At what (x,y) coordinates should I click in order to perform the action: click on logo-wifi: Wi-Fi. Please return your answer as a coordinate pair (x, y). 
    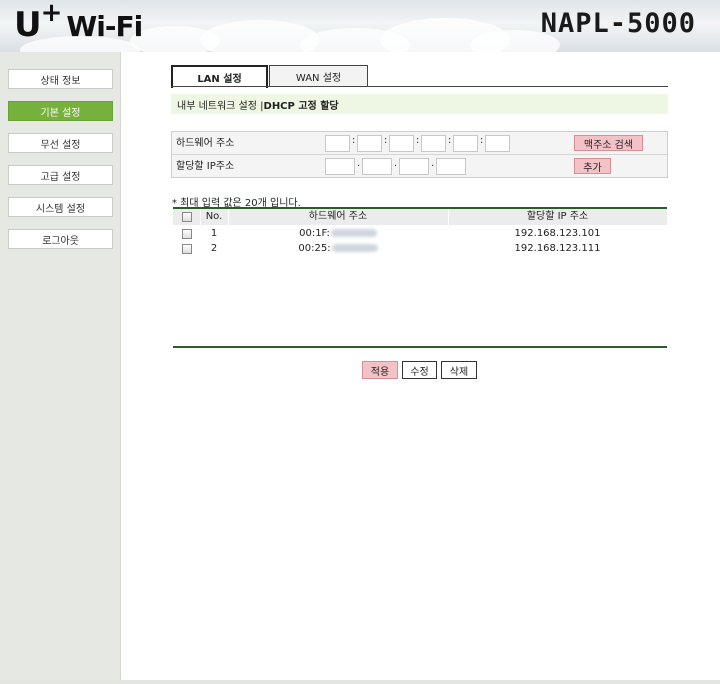
    Looking at the image, I should click on (104, 26).